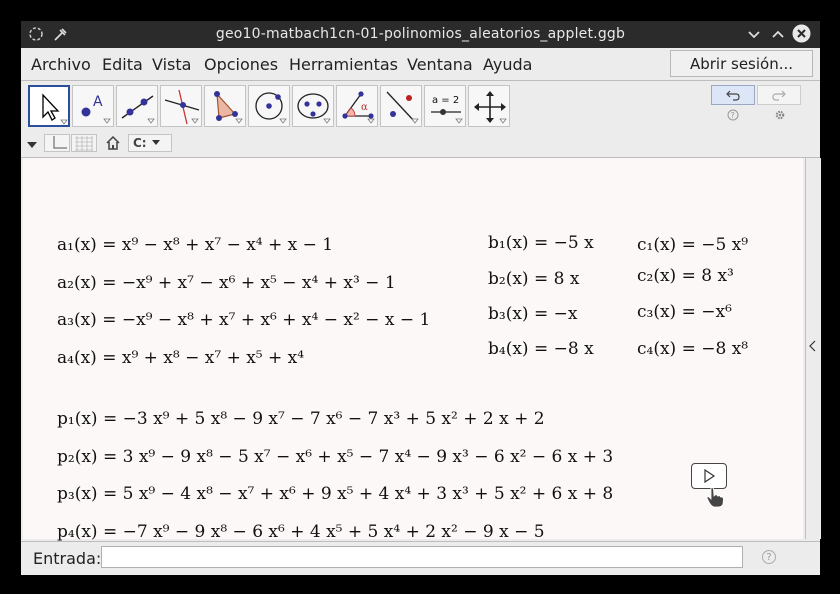  What do you see at coordinates (692, 349) in the screenshot?
I see `formula-c4: c₄(x) = −8 x⁸` at bounding box center [692, 349].